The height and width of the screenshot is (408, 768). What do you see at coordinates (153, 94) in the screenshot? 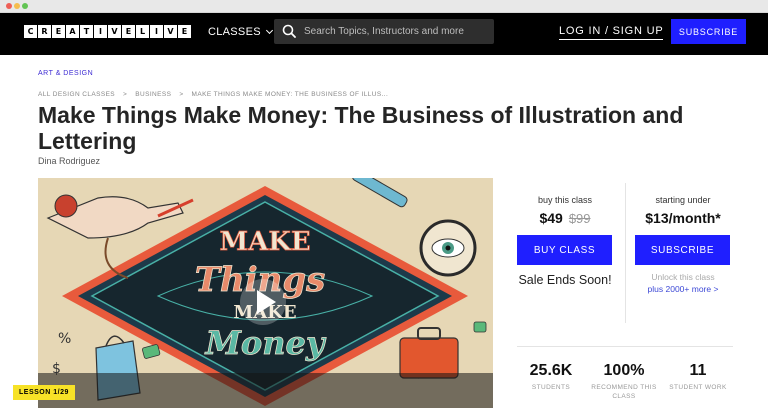
I see `breadcrumb-item-business: BUSINESS` at bounding box center [153, 94].